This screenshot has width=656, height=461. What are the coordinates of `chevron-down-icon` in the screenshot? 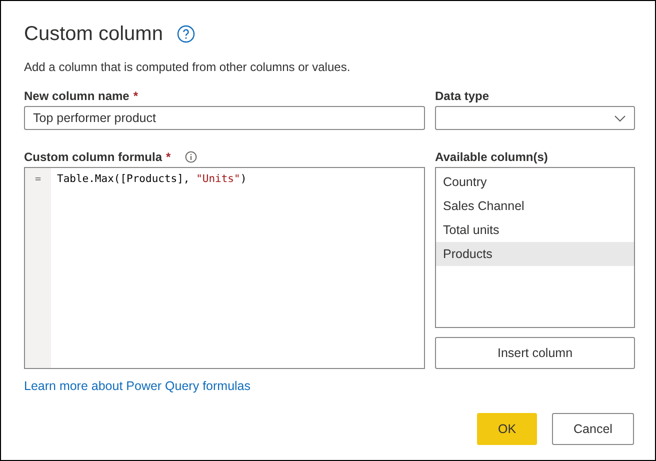 It's located at (620, 118).